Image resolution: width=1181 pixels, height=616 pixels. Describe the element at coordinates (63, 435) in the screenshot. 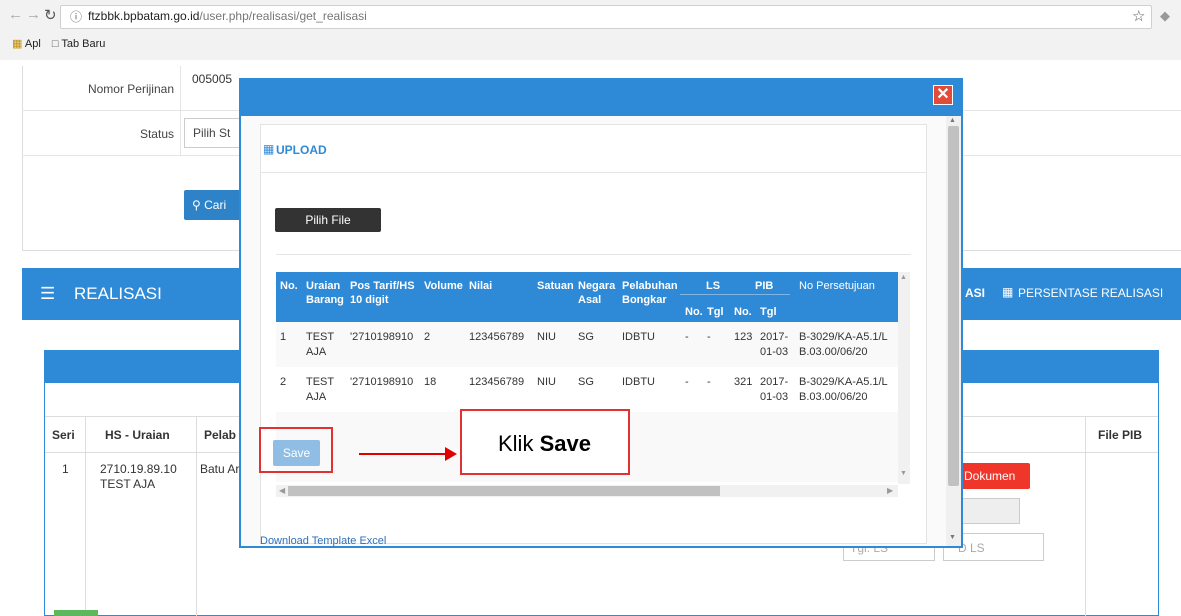

I see `col-seri: Seri` at that location.